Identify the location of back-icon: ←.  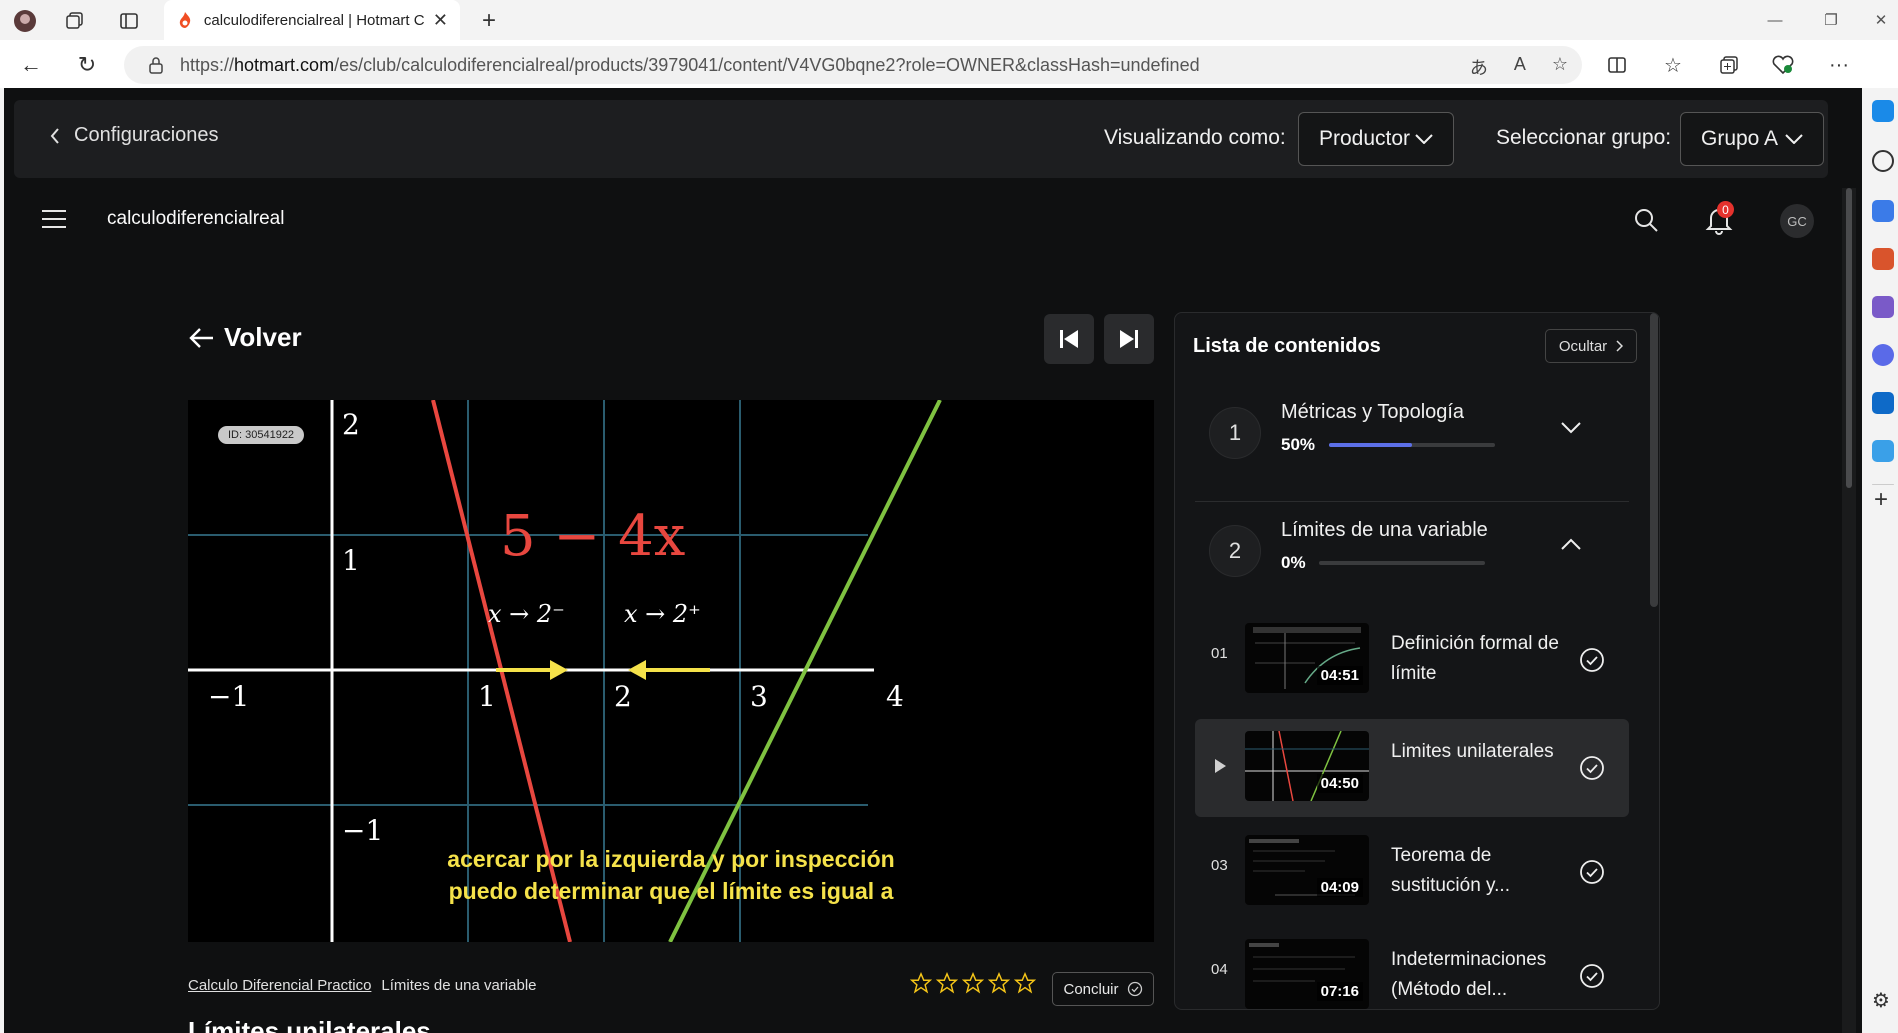
(31, 65).